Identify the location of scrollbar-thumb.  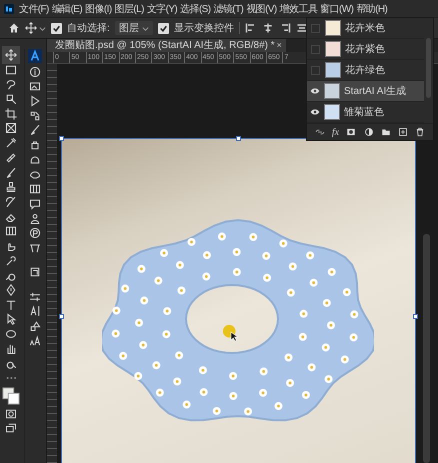
(426, 348).